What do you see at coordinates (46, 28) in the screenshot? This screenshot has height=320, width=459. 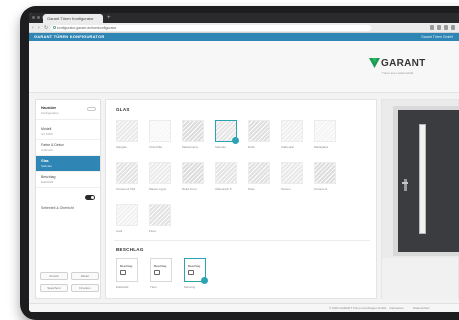 I see `reload-icon: ↻` at bounding box center [46, 28].